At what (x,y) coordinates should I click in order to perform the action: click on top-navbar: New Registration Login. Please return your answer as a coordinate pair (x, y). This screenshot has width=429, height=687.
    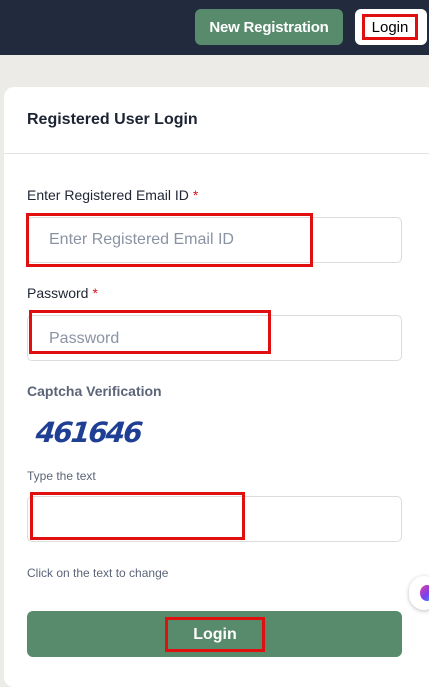
    Looking at the image, I should click on (214, 27).